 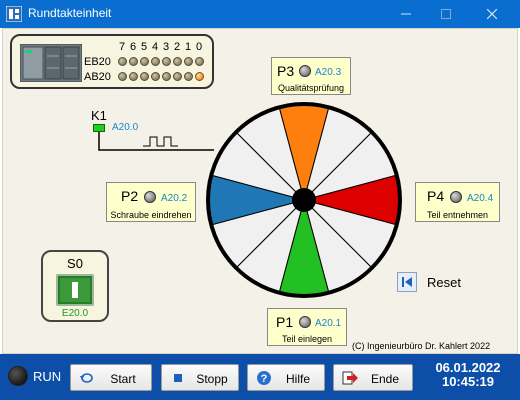 I want to click on turntable-hub, so click(x=304, y=200).